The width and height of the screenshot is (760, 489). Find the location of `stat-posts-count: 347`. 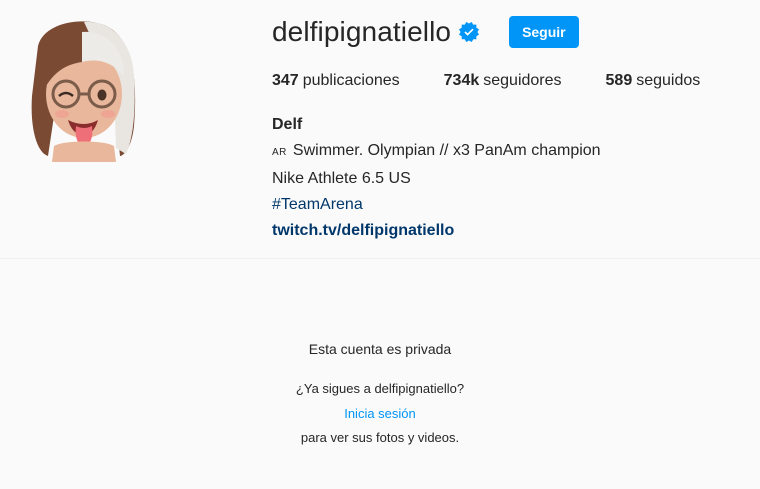

stat-posts-count: 347 is located at coordinates (285, 80).